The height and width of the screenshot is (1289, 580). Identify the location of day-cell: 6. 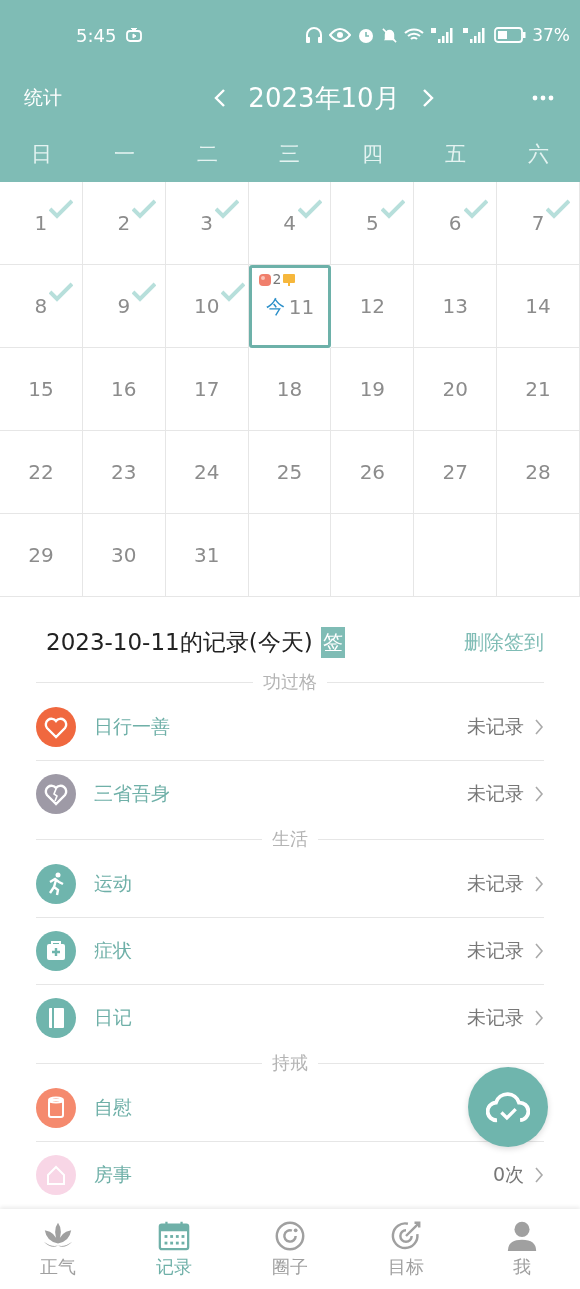
(456, 223).